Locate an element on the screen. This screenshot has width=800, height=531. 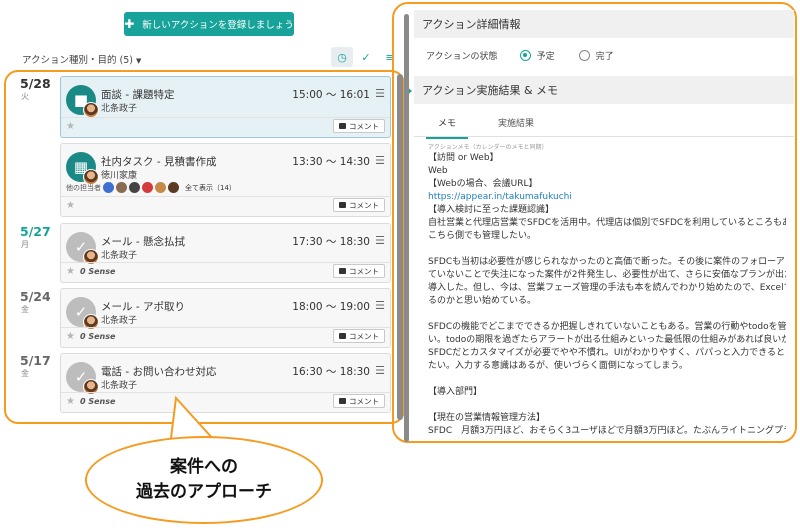
card-person: 北条政子 is located at coordinates (119, 386).